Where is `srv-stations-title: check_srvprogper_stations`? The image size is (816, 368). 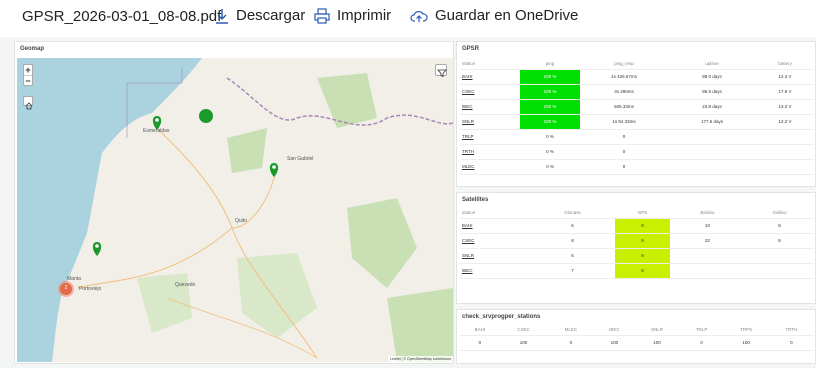
srv-stations-title: check_srvprogper_stations is located at coordinates (501, 317).